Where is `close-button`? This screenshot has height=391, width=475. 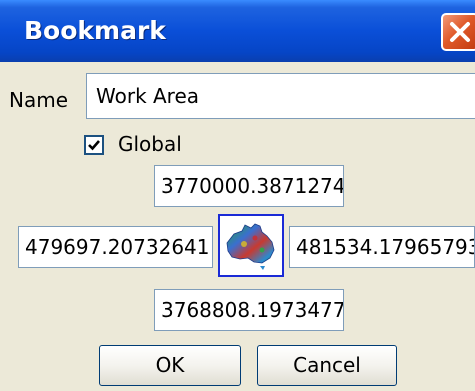
close-button is located at coordinates (458, 32).